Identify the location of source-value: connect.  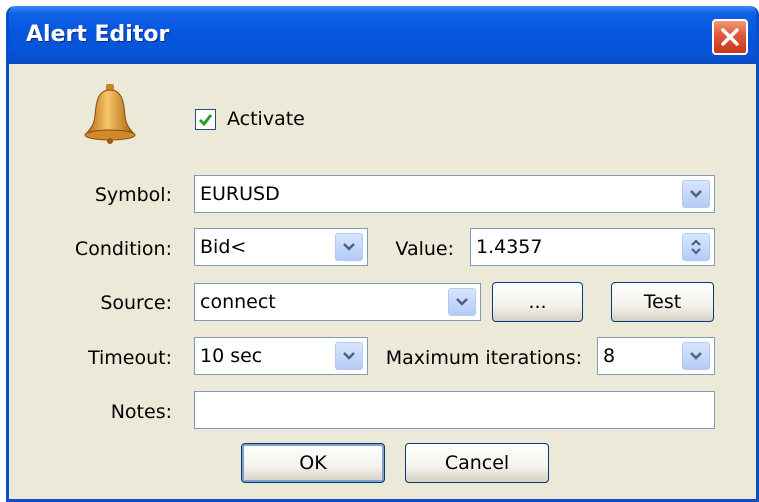
(238, 302).